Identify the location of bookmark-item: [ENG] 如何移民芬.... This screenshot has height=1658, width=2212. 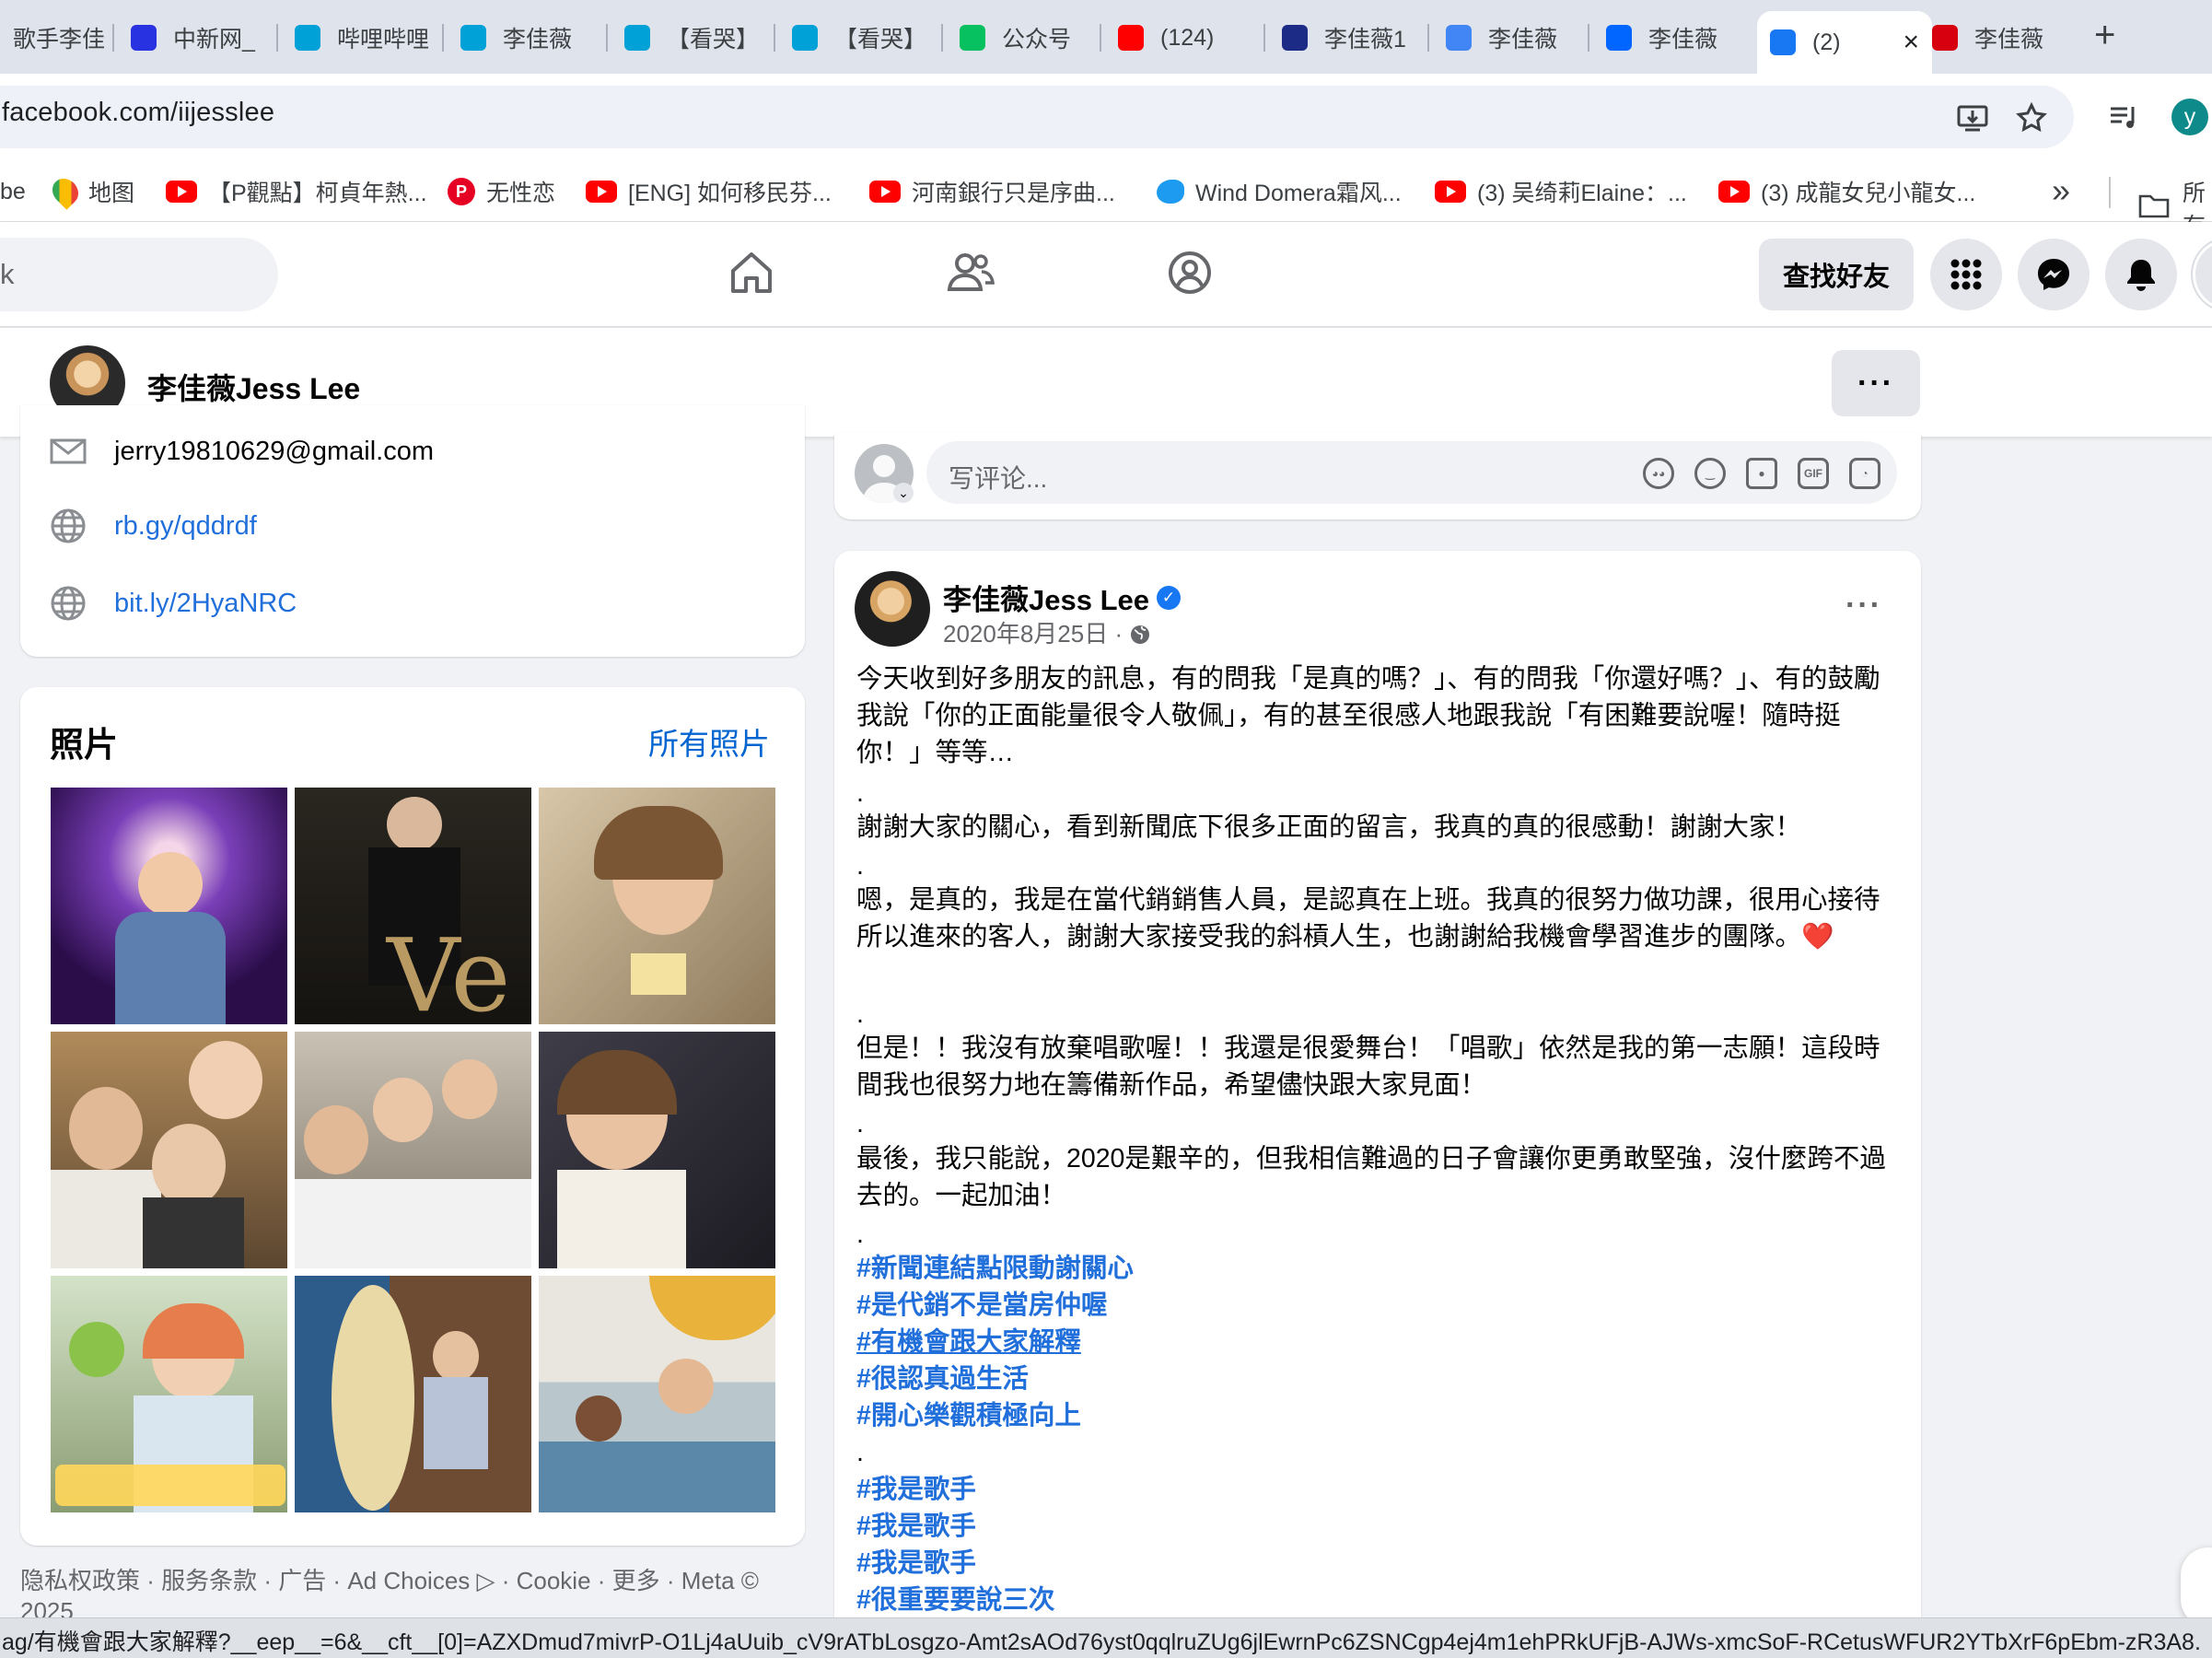
(709, 191).